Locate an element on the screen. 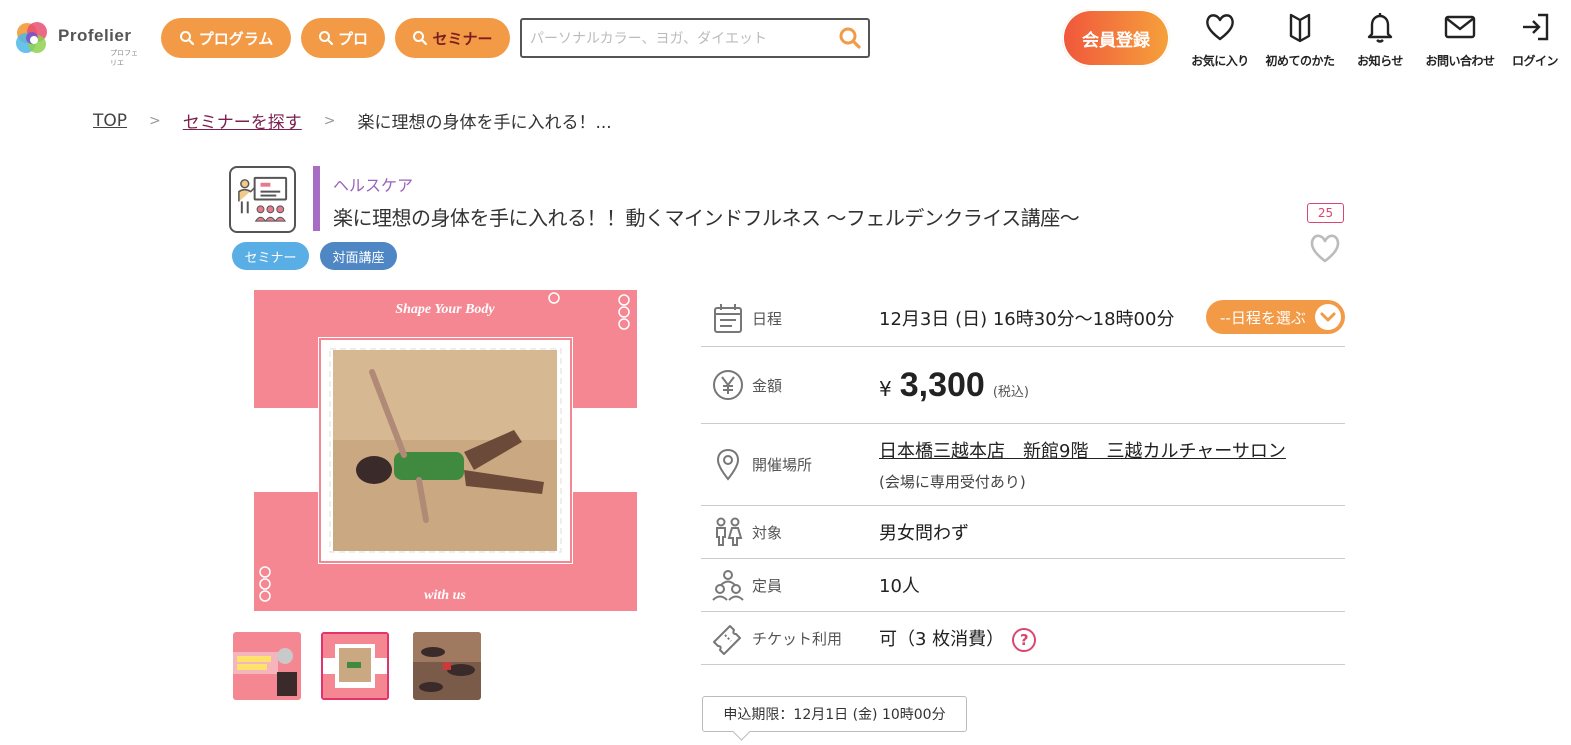 This screenshot has height=745, width=1571. image-text-top: Shape Your Body is located at coordinates (445, 309).